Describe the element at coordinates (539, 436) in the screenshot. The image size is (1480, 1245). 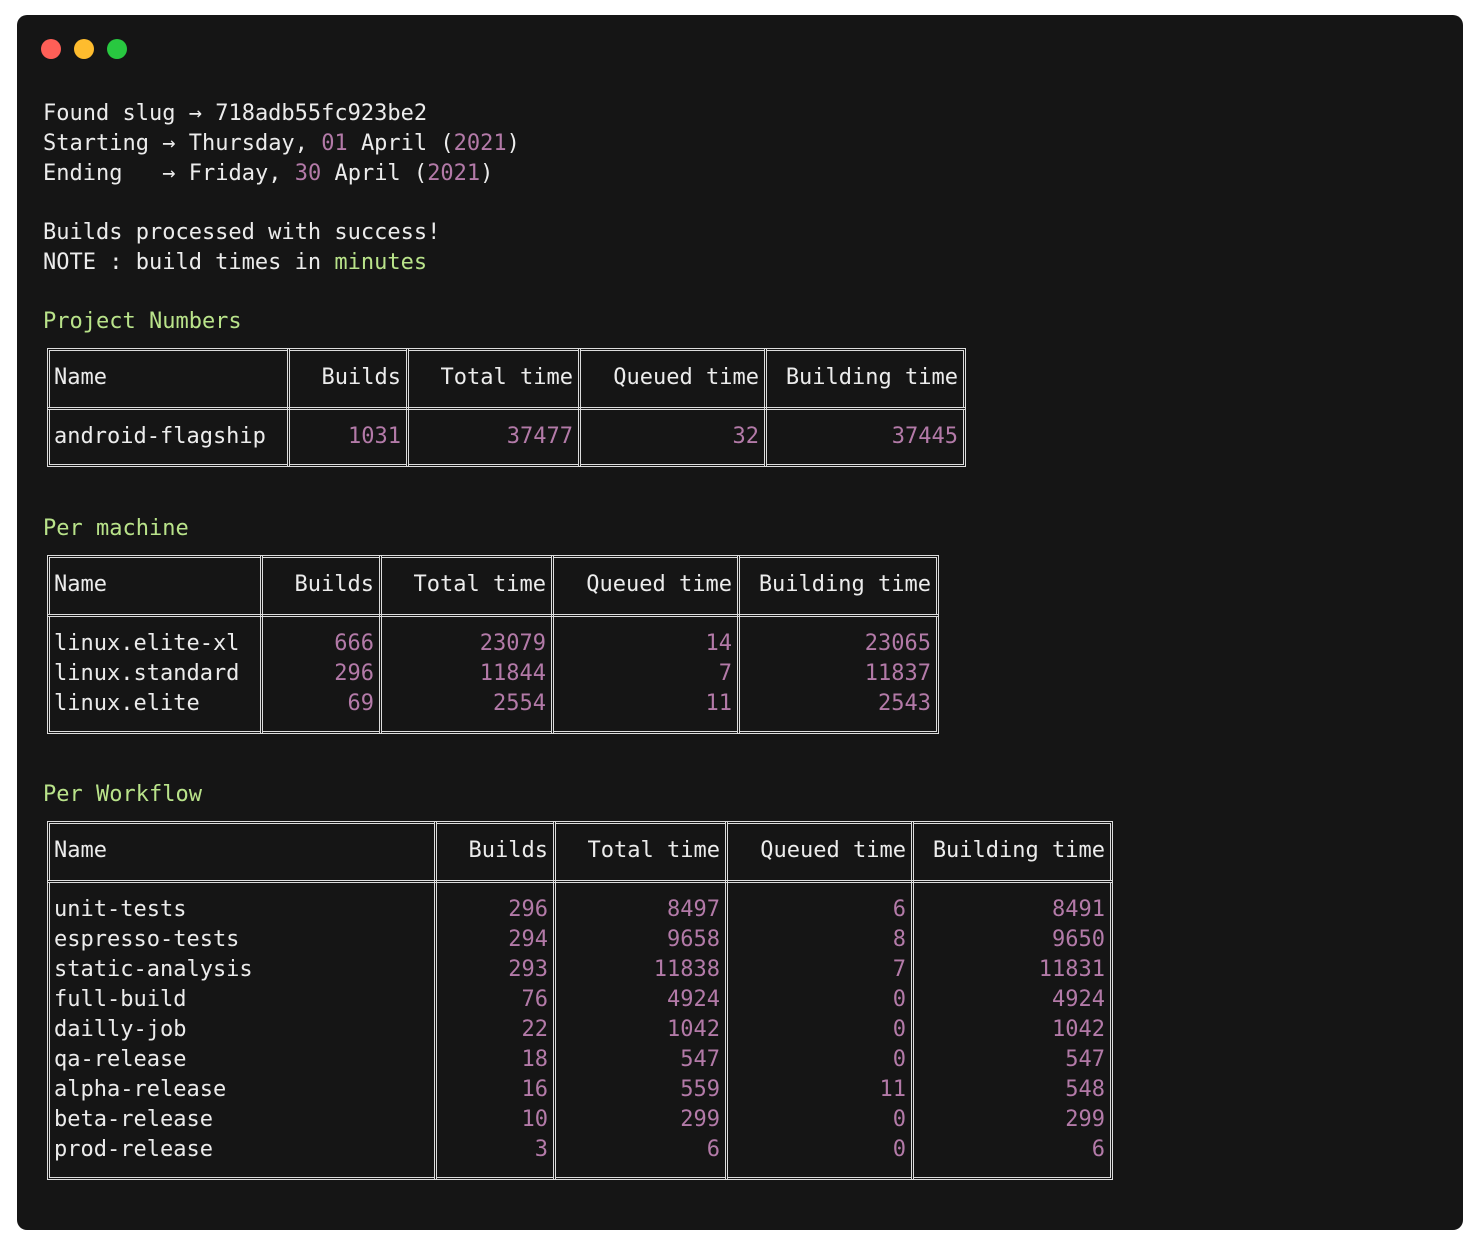
I see `row-value-total-time: 37477` at that location.